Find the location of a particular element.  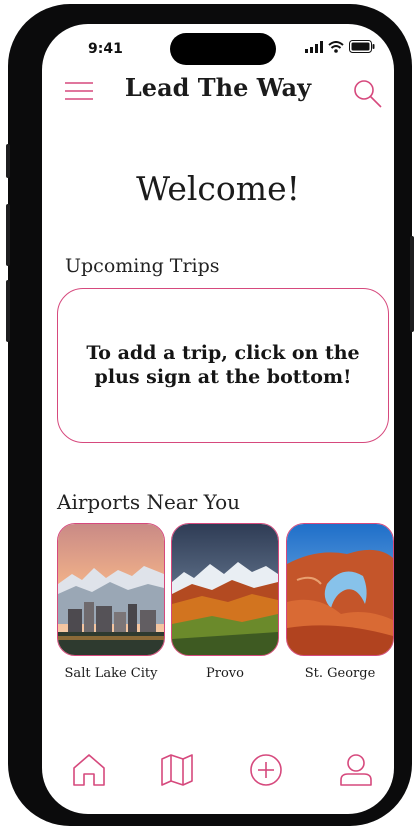

volume-up-button is located at coordinates (8, 235).